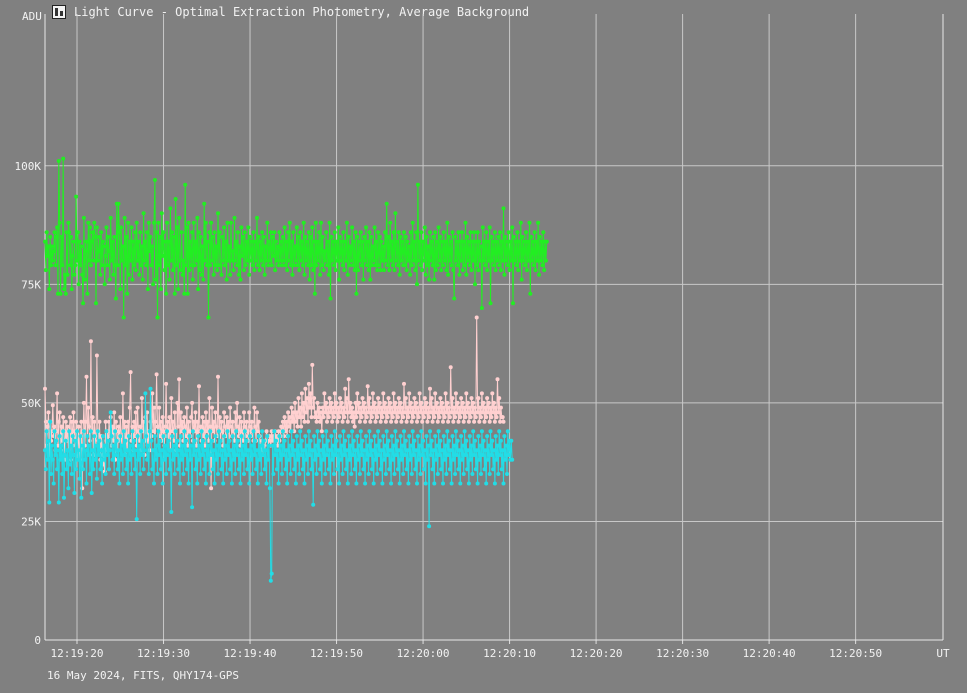 The image size is (967, 693). What do you see at coordinates (336, 653) in the screenshot?
I see `x-tick-label: 12:19:50` at bounding box center [336, 653].